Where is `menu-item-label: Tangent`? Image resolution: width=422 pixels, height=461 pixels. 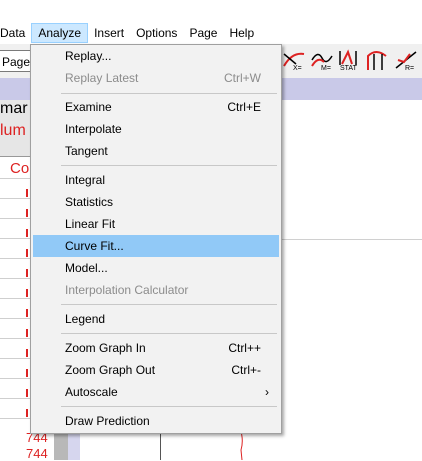
menu-item-label: Tangent is located at coordinates (86, 151).